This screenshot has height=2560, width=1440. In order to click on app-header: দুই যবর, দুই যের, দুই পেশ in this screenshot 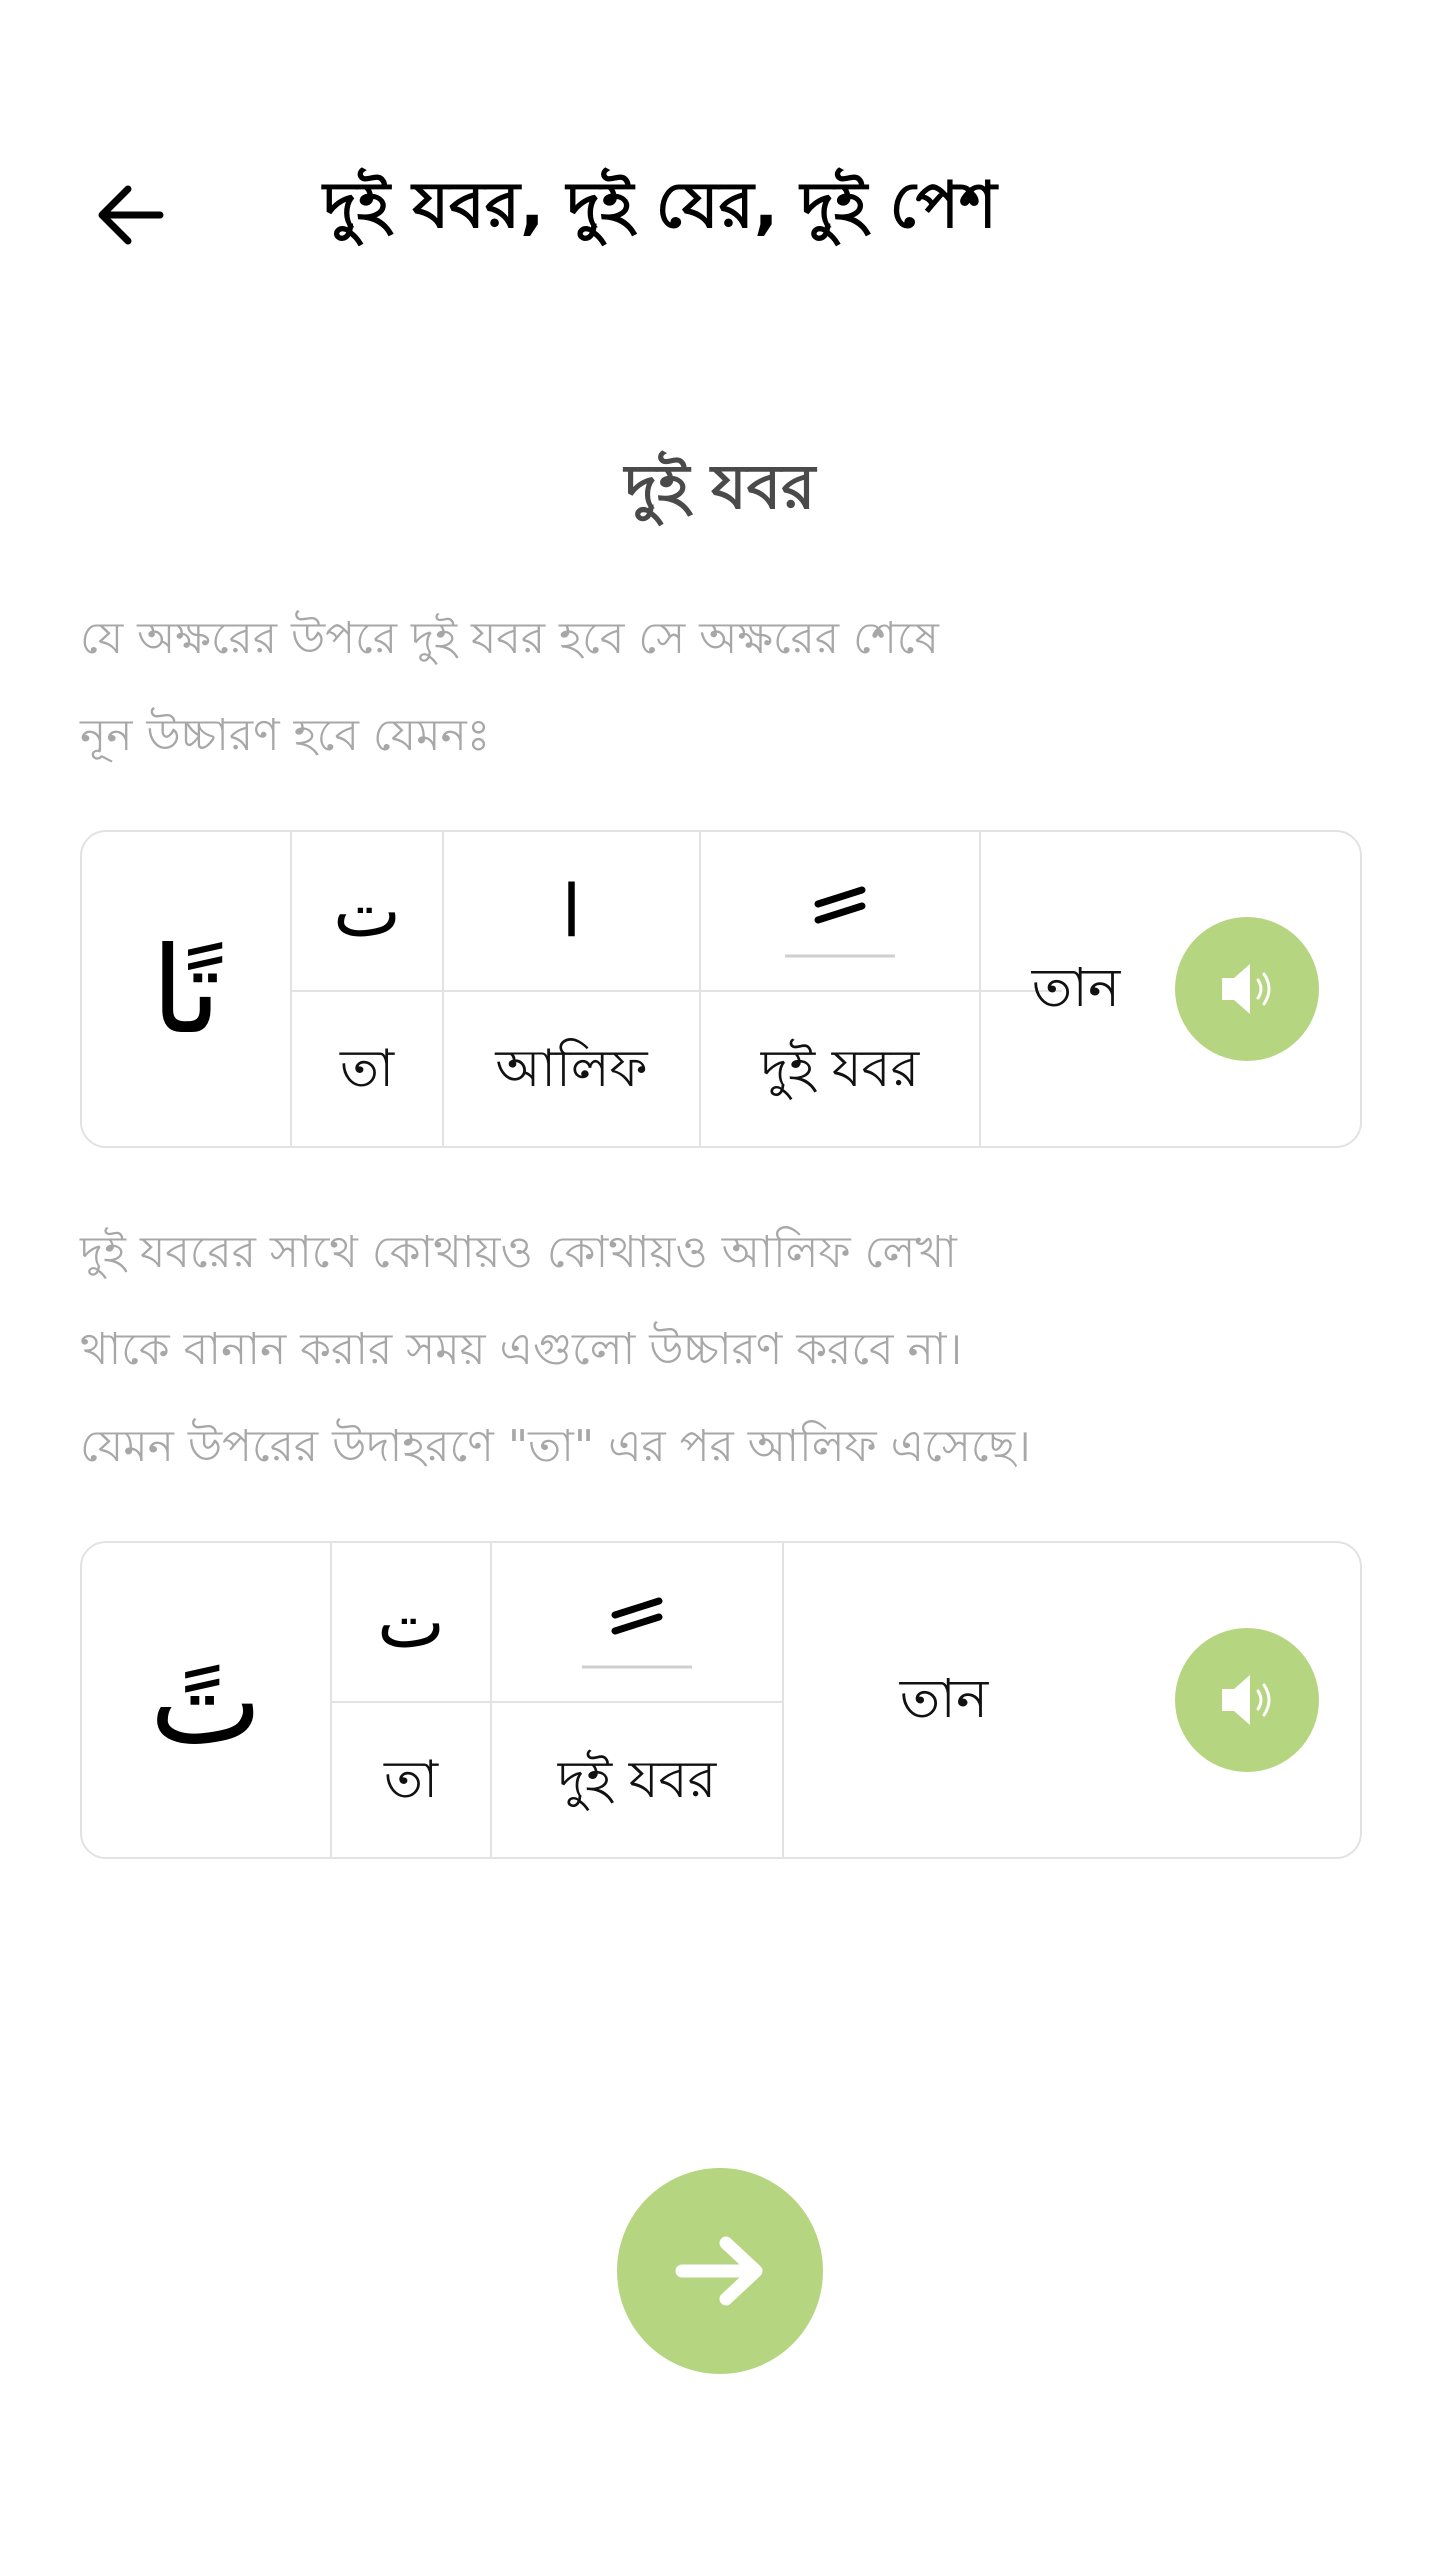, I will do `click(720, 210)`.